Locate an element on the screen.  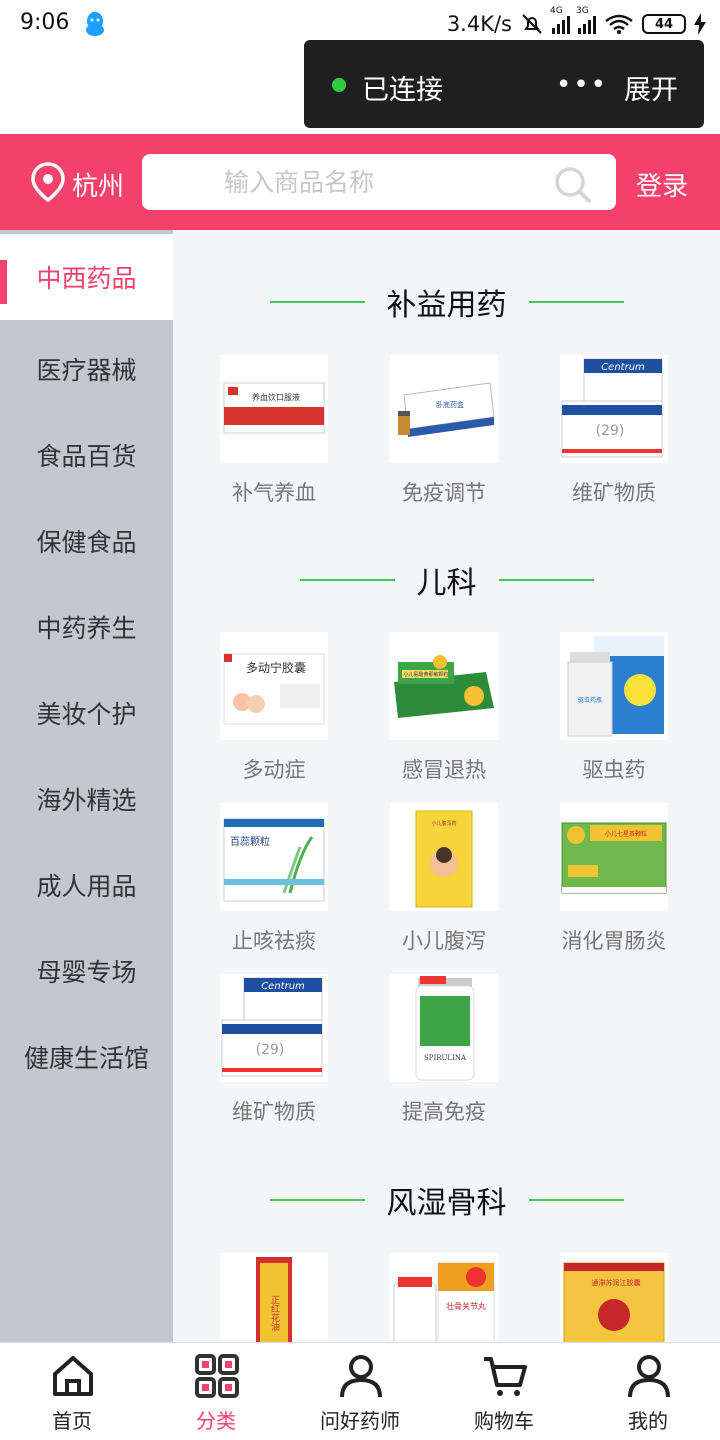
product-image: 驱虫药瓶 is located at coordinates (614, 686).